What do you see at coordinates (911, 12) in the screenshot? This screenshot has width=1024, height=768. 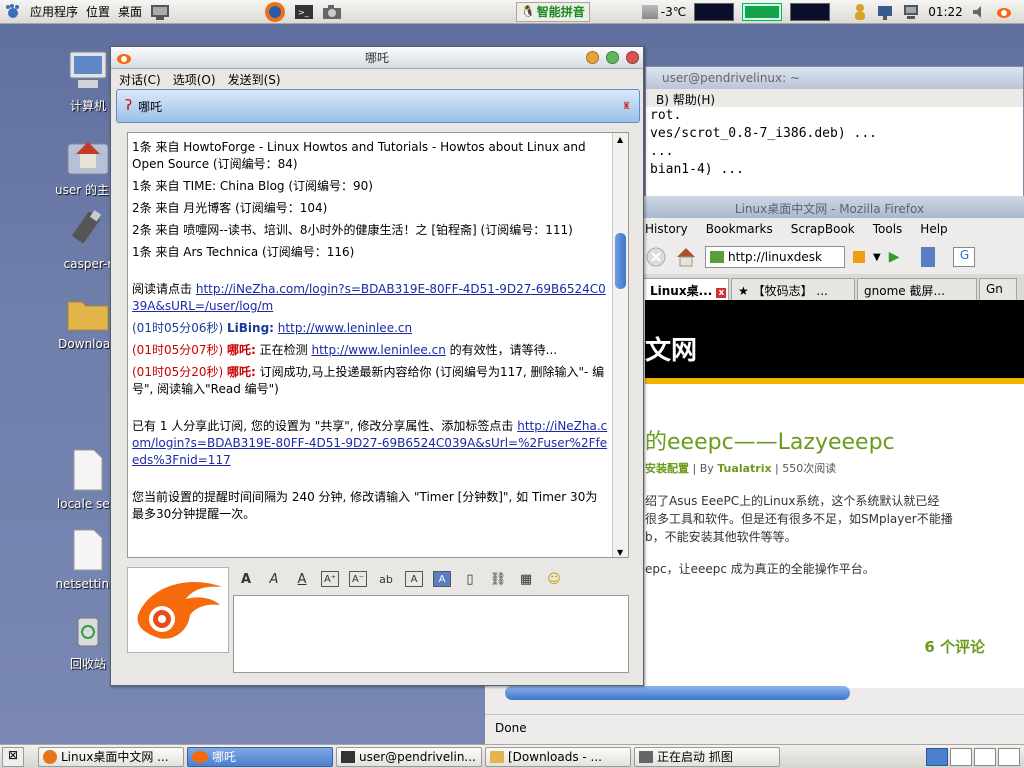 I see `computer-status-icon` at bounding box center [911, 12].